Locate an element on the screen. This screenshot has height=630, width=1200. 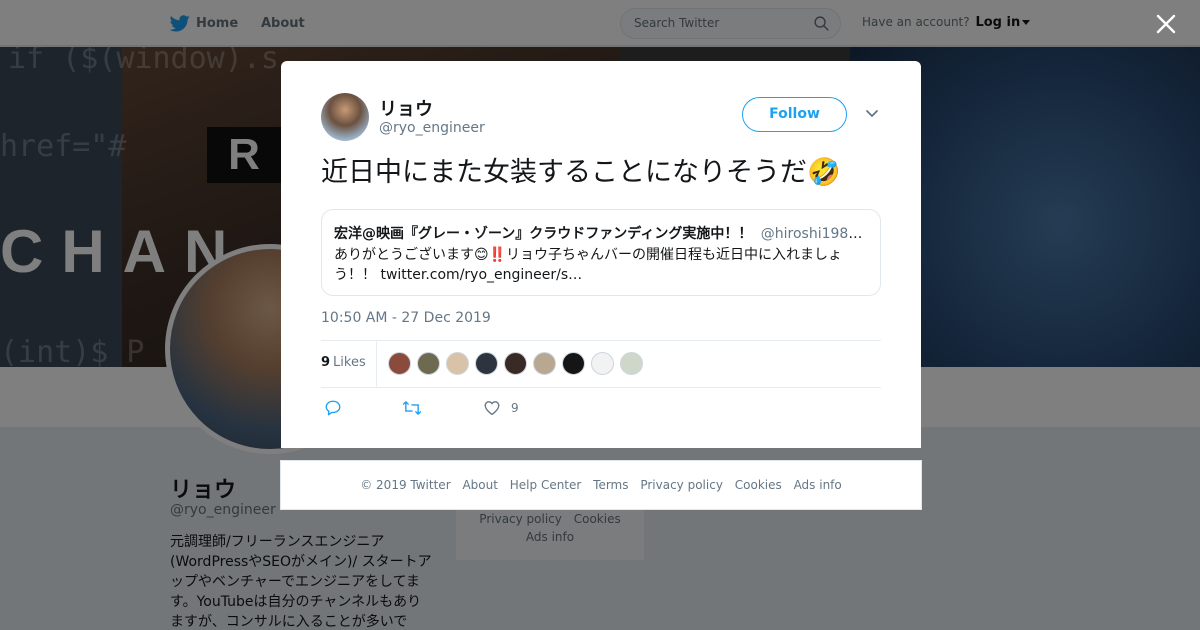
author-name: リョウ is located at coordinates (406, 108).